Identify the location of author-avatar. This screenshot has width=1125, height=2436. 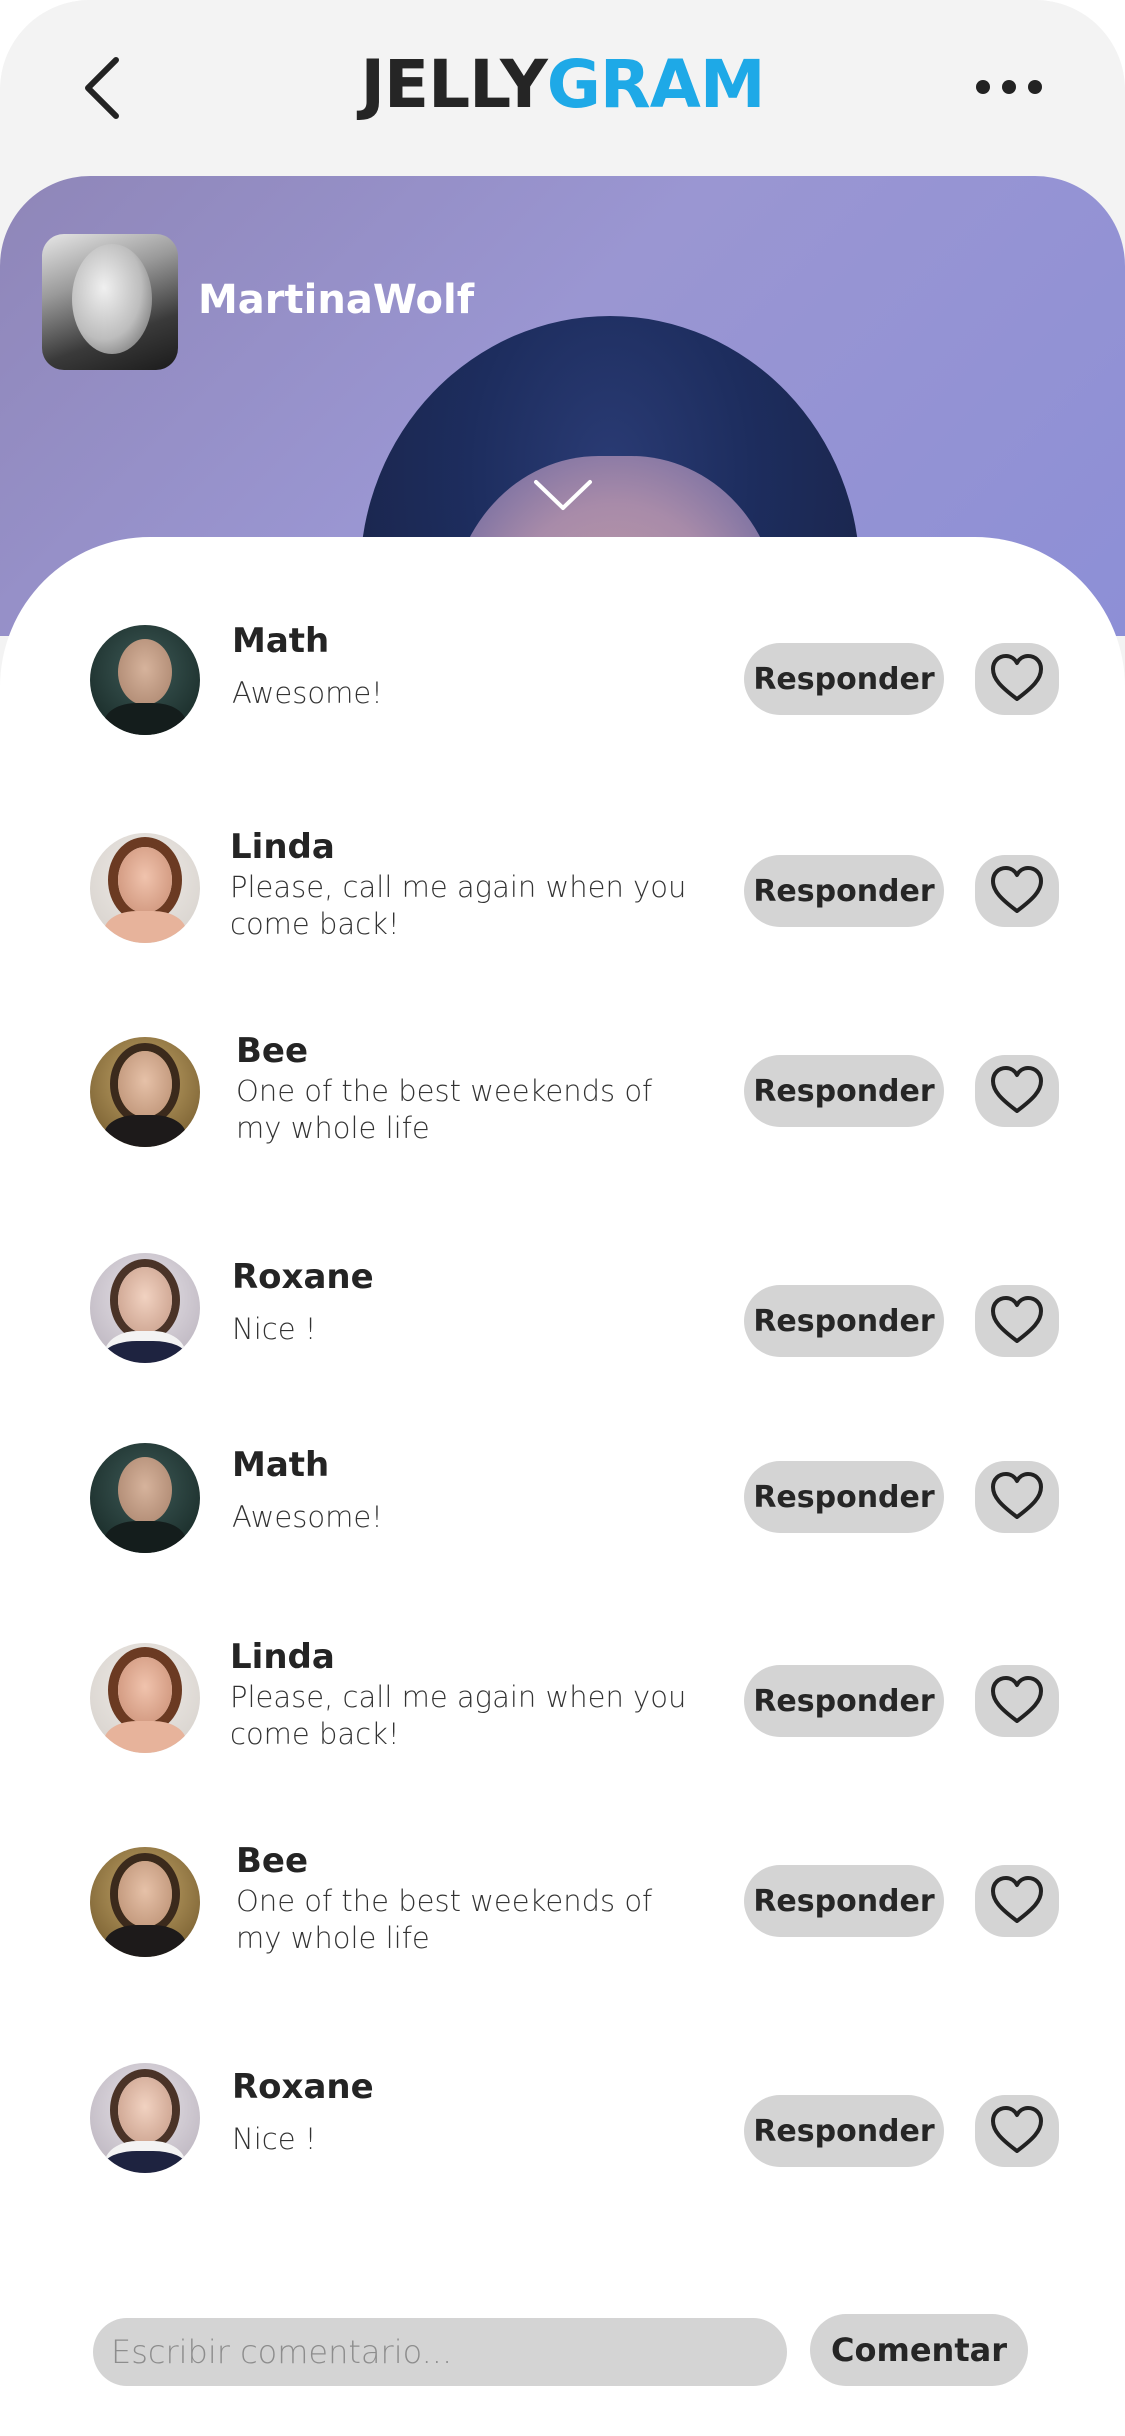
(110, 302).